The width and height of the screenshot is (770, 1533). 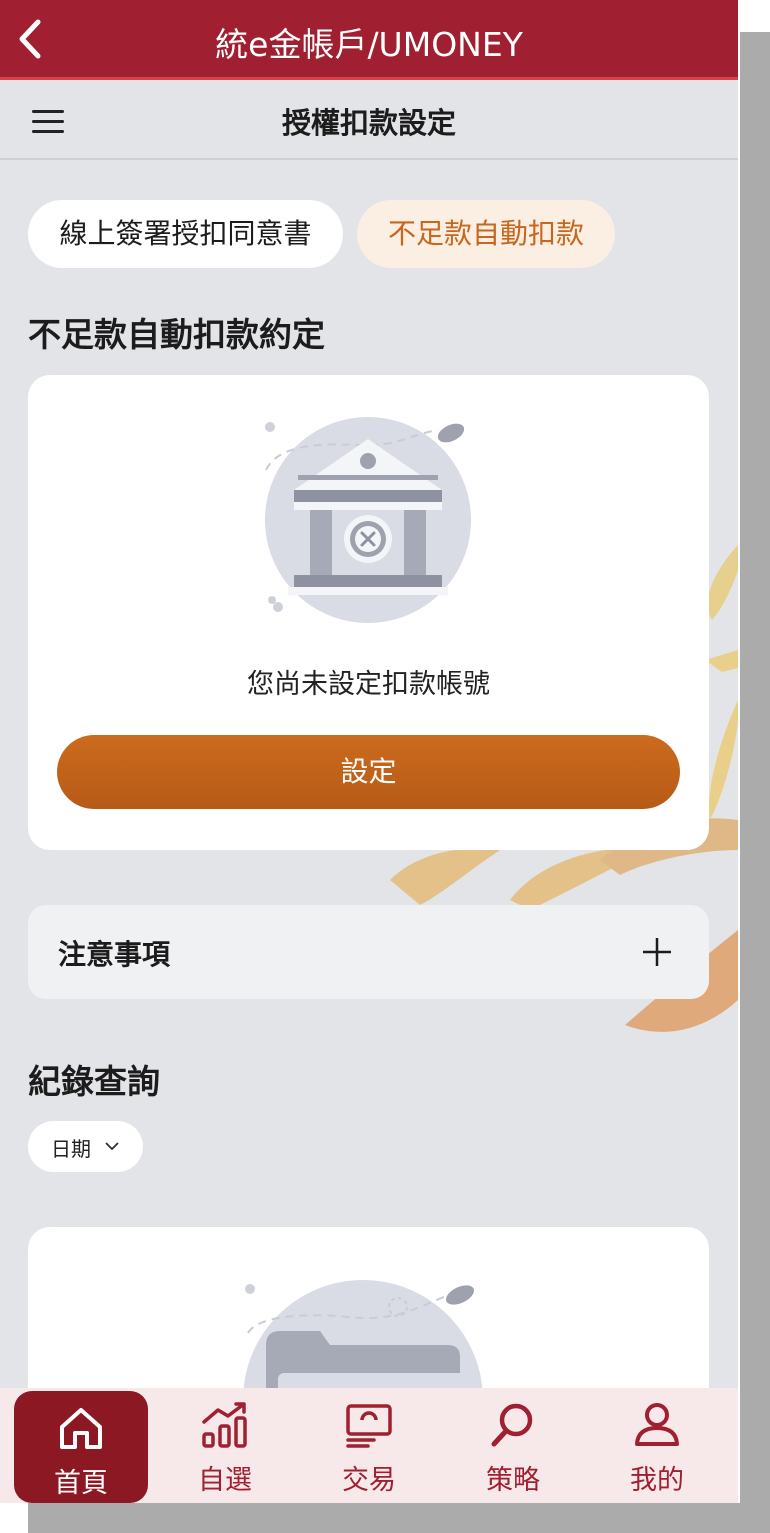 What do you see at coordinates (81, 1483) in the screenshot?
I see `nav-label-home: 首頁` at bounding box center [81, 1483].